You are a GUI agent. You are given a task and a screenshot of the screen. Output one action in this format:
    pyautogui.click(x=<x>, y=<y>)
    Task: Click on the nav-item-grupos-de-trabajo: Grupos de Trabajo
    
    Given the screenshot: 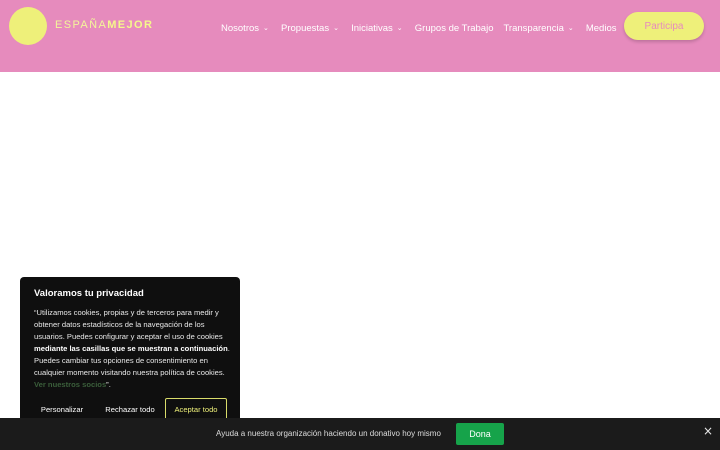 What is the action you would take?
    pyautogui.click(x=454, y=28)
    